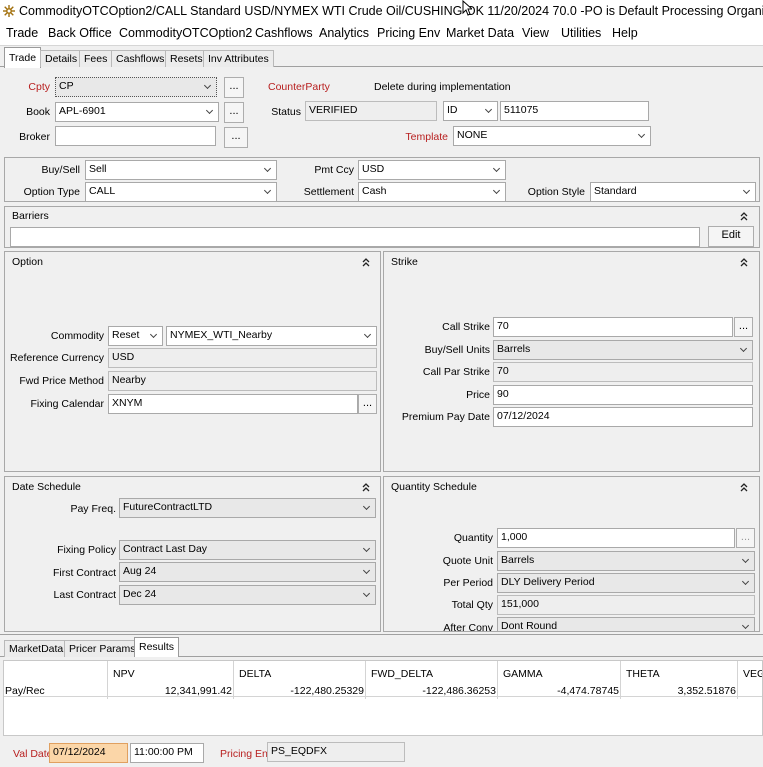  Describe the element at coordinates (271, 336) in the screenshot. I see `commodity-select: NYMEX_WTI_Nearby` at that location.